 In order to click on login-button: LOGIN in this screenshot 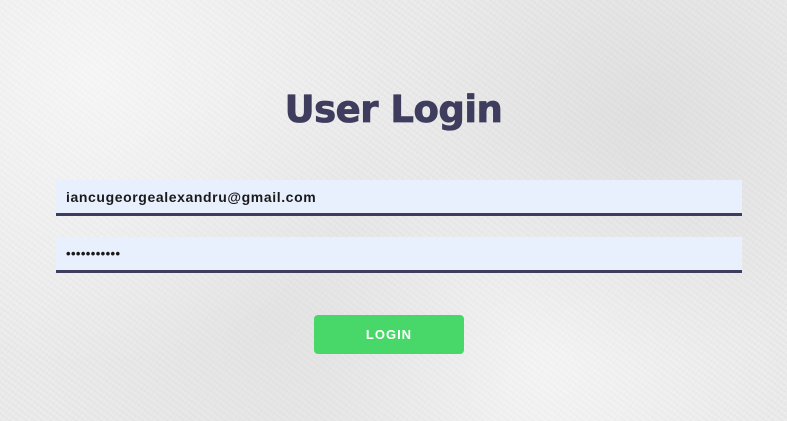, I will do `click(389, 334)`.